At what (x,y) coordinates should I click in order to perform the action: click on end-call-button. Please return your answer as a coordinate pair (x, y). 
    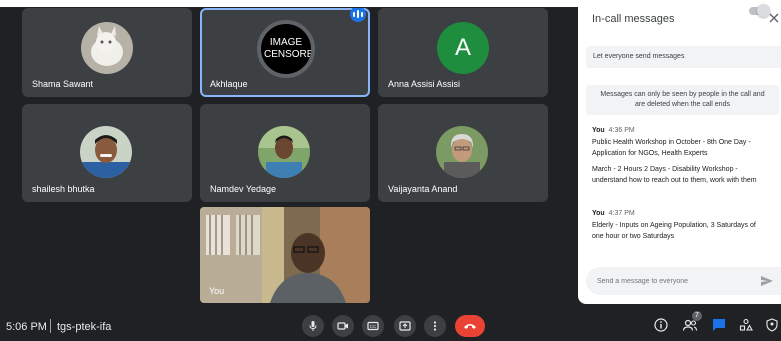
    Looking at the image, I should click on (470, 326).